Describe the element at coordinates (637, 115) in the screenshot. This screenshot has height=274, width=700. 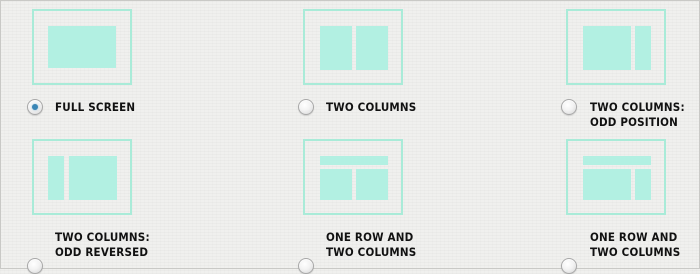
I see `odd-position-label: TWO COLUMNS: ODD POSITION` at that location.